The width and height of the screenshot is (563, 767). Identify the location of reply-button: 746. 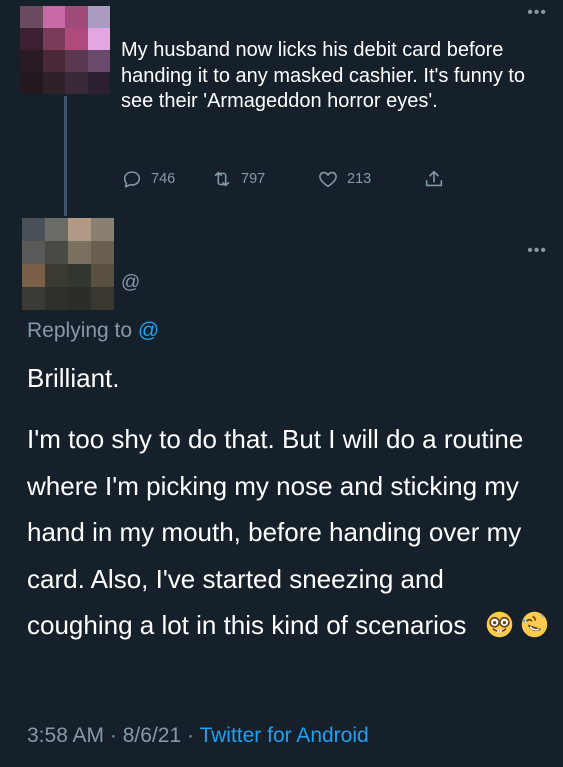
(148, 179).